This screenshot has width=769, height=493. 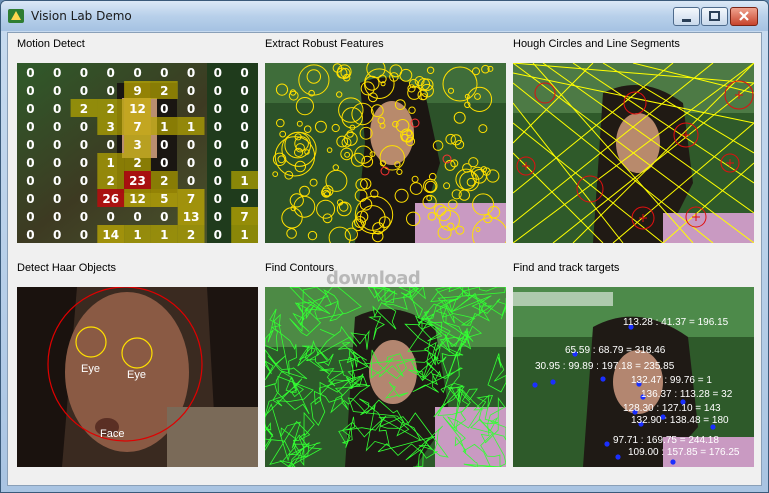 I want to click on app-icon, so click(x=16, y=16).